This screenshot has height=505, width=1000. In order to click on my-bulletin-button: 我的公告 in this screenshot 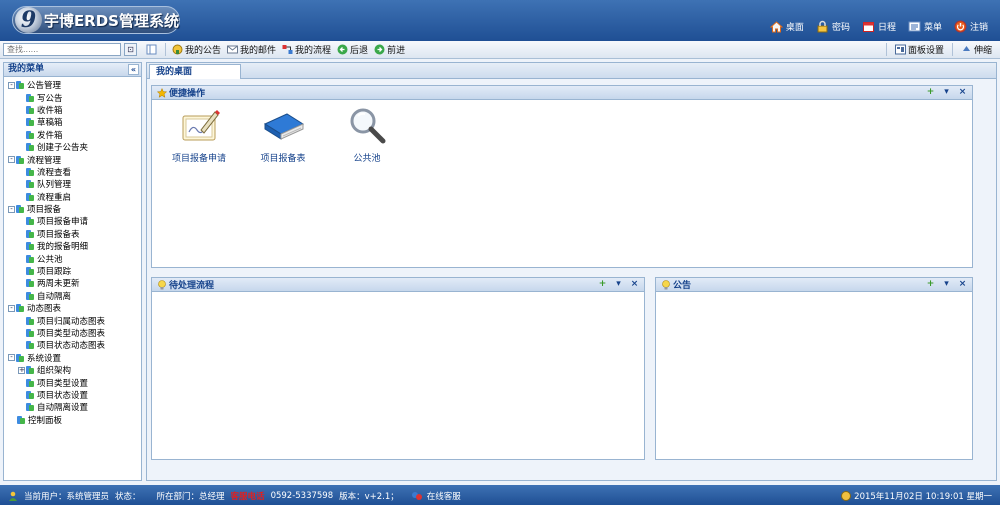, I will do `click(196, 49)`.